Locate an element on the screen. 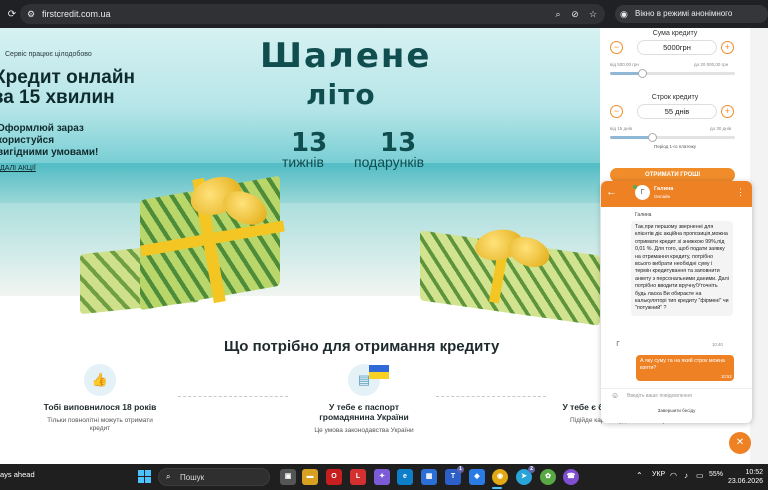  chat-input-placeholder: Введіть ваше повідомлення is located at coordinates (659, 396).